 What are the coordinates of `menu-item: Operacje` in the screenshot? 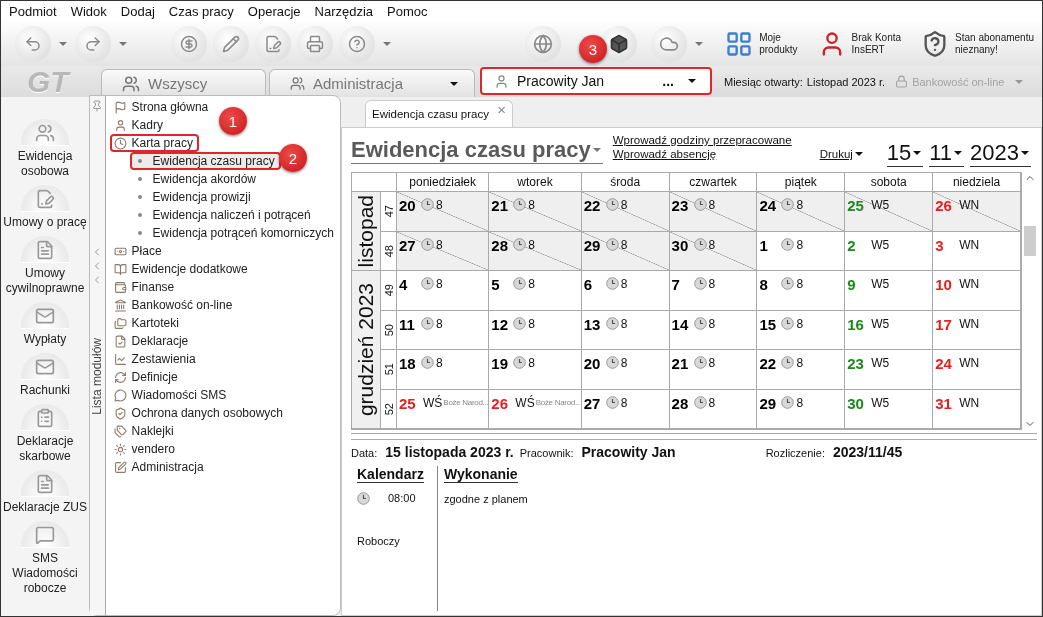 It's located at (274, 11).